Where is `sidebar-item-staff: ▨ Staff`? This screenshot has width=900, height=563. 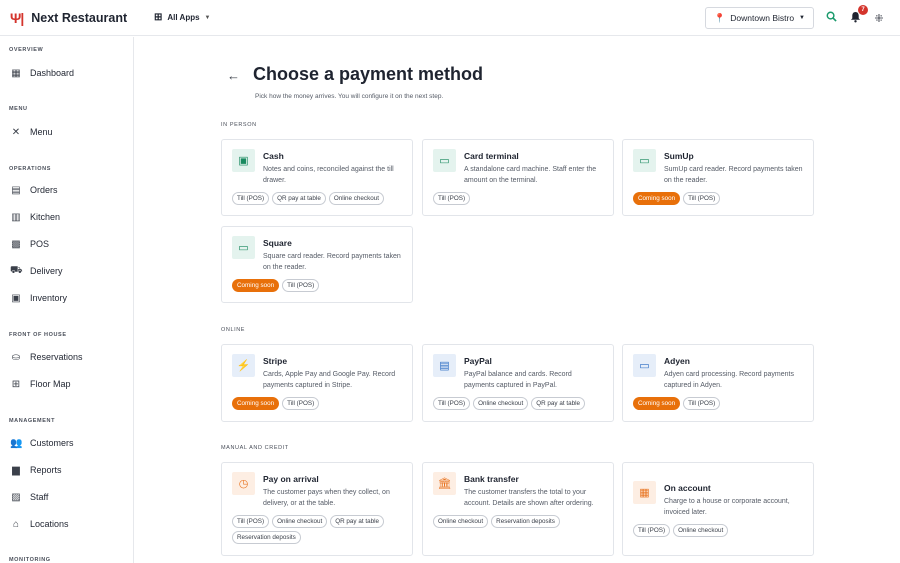 sidebar-item-staff: ▨ Staff is located at coordinates (66, 497).